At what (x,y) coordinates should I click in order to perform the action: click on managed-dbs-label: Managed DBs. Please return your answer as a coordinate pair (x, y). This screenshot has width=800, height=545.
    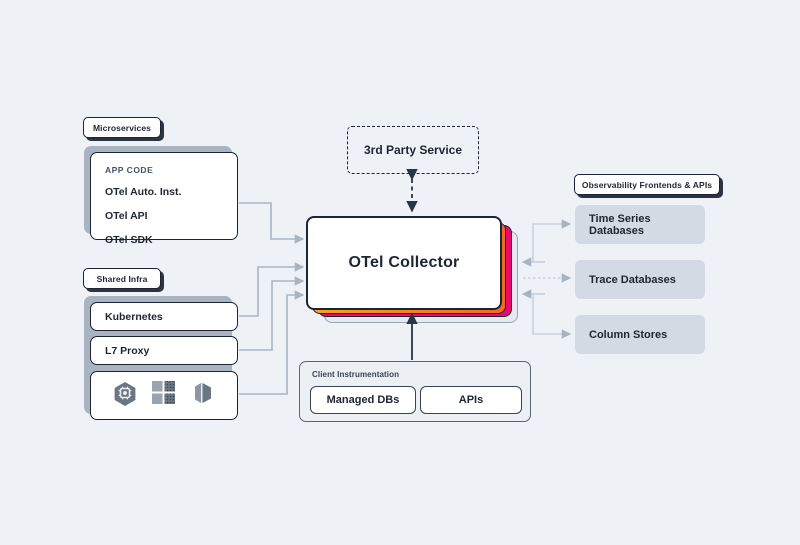
    Looking at the image, I should click on (363, 400).